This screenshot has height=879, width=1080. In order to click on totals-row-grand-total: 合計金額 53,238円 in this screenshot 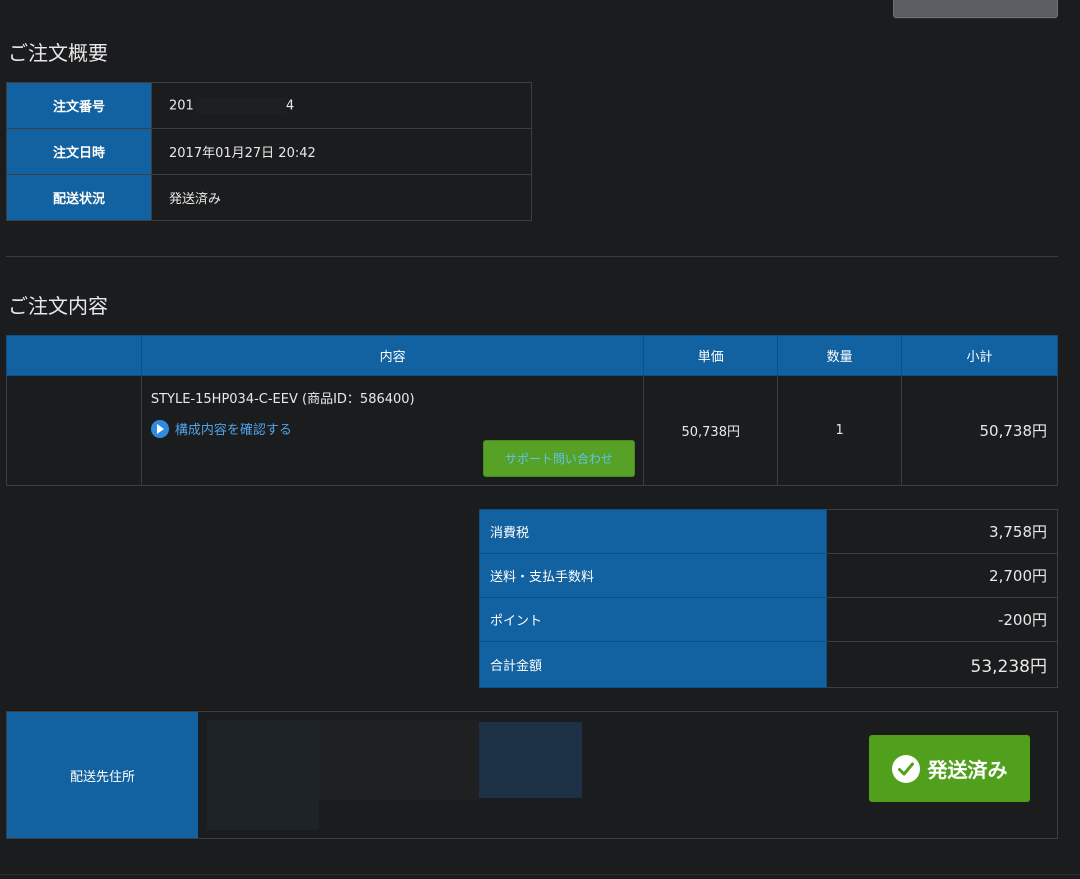, I will do `click(768, 664)`.